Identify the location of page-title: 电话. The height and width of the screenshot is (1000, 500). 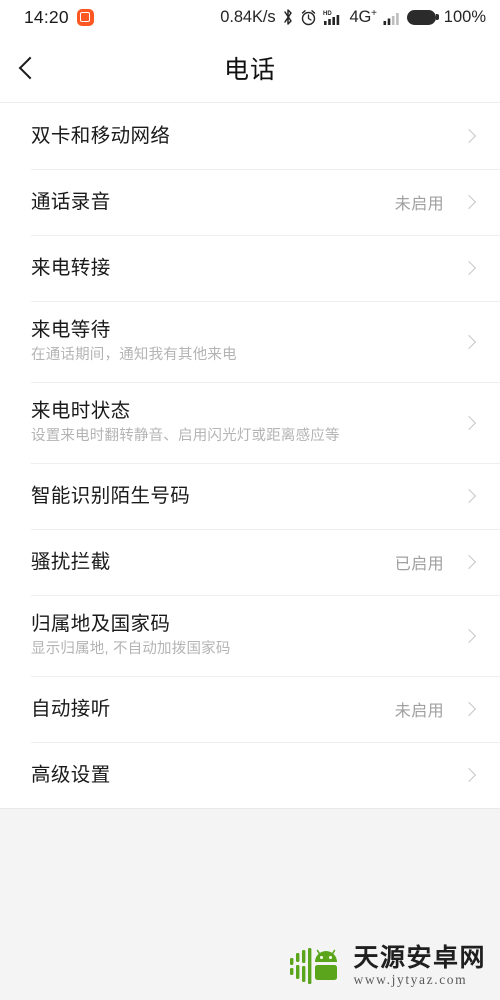
(249, 70).